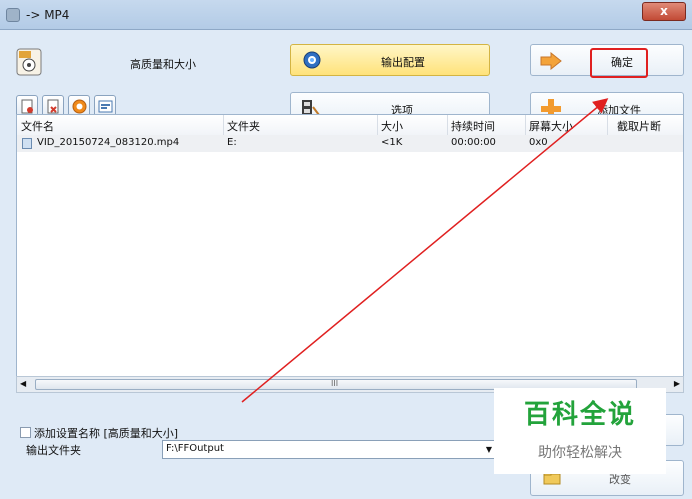 The height and width of the screenshot is (499, 692). I want to click on watermark: 百科全说 助你轻松解决, so click(580, 431).